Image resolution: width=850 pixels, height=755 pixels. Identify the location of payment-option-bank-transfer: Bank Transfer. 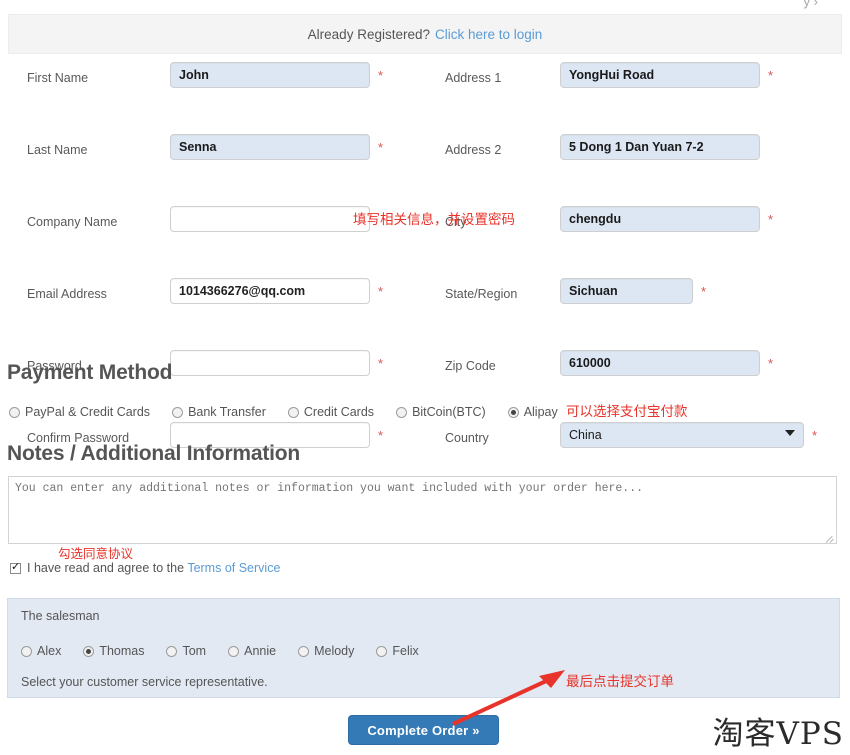
(219, 412).